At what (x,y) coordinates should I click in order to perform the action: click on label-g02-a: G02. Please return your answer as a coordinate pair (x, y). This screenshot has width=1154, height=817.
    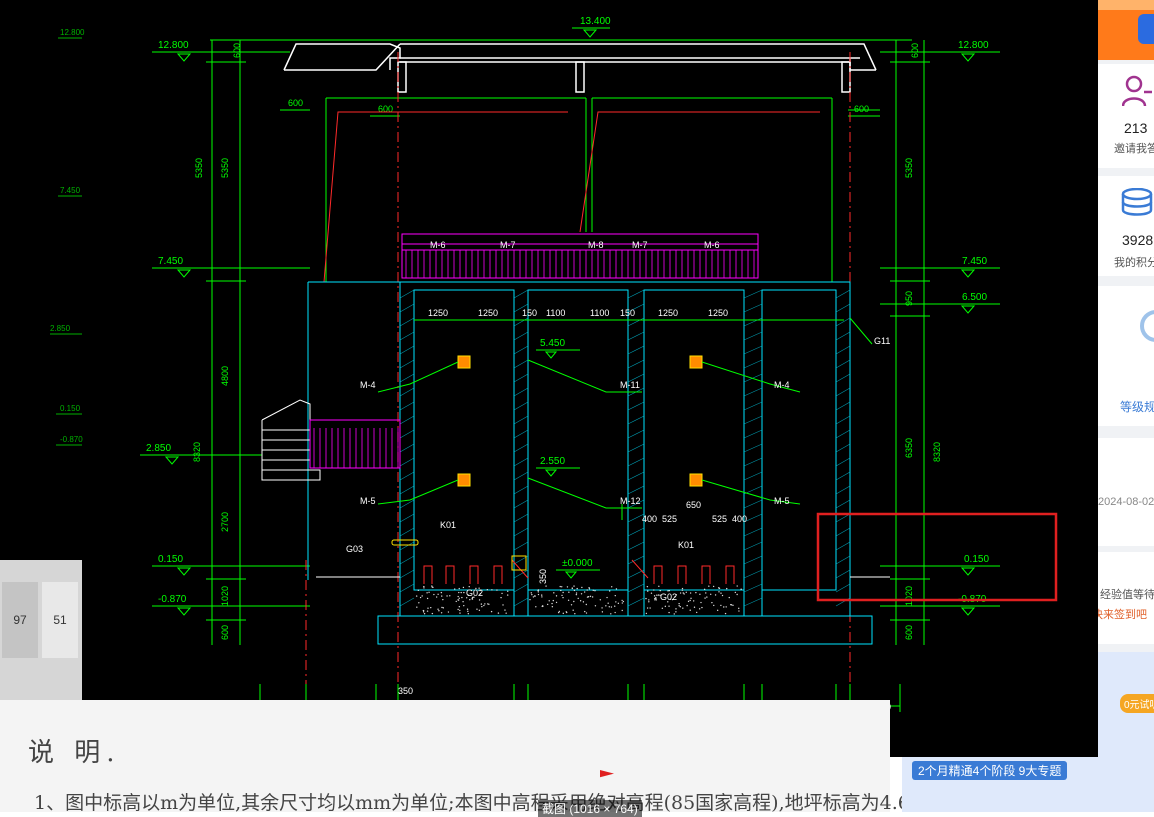
    Looking at the image, I should click on (474, 593).